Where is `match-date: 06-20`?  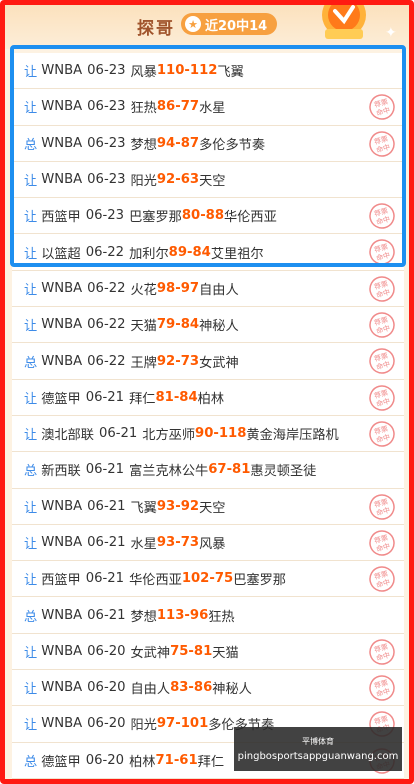 match-date: 06-20 is located at coordinates (105, 760).